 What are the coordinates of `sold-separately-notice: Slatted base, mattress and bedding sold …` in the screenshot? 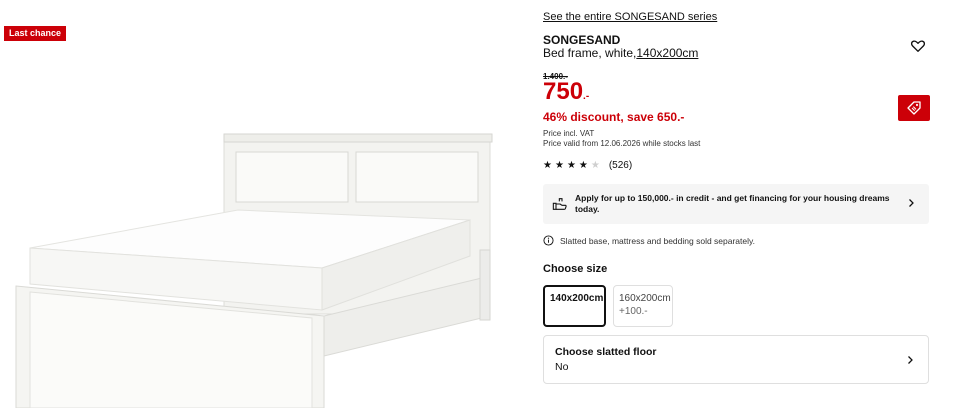 It's located at (649, 240).